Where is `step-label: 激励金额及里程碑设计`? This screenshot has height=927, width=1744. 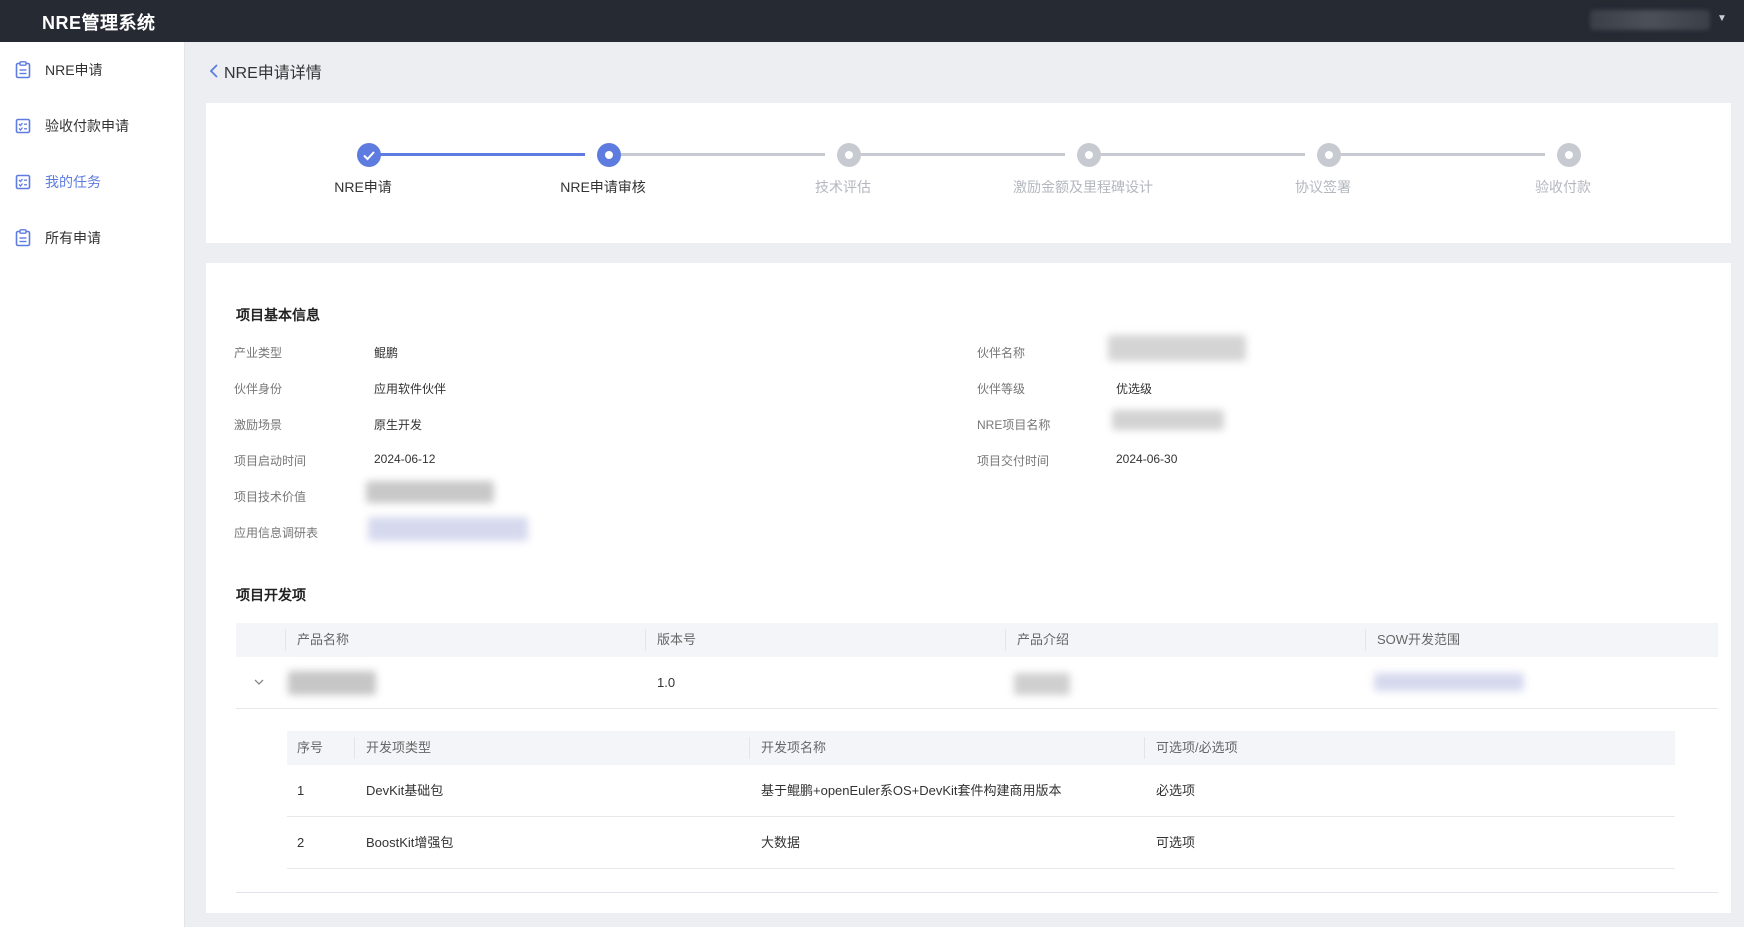
step-label: 激励金额及里程碑设计 is located at coordinates (1083, 187).